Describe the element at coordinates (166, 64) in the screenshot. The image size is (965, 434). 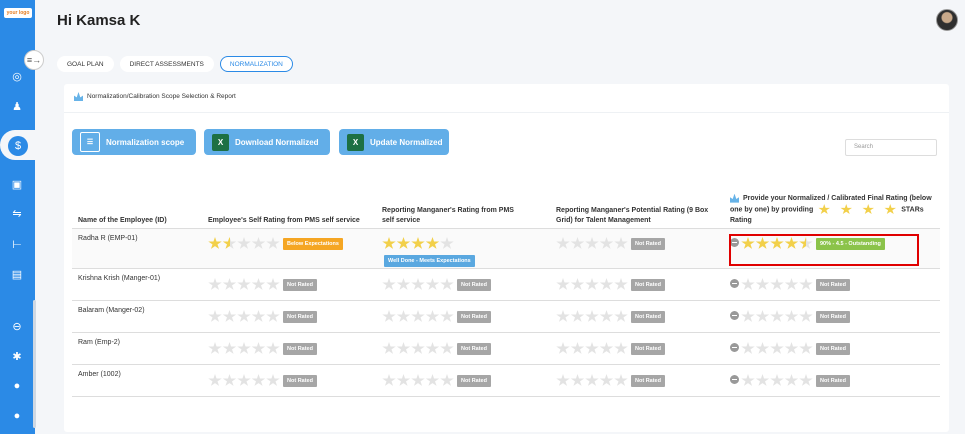
I see `tab-direct-assessments: DIRECT ASSESSMENTS` at that location.